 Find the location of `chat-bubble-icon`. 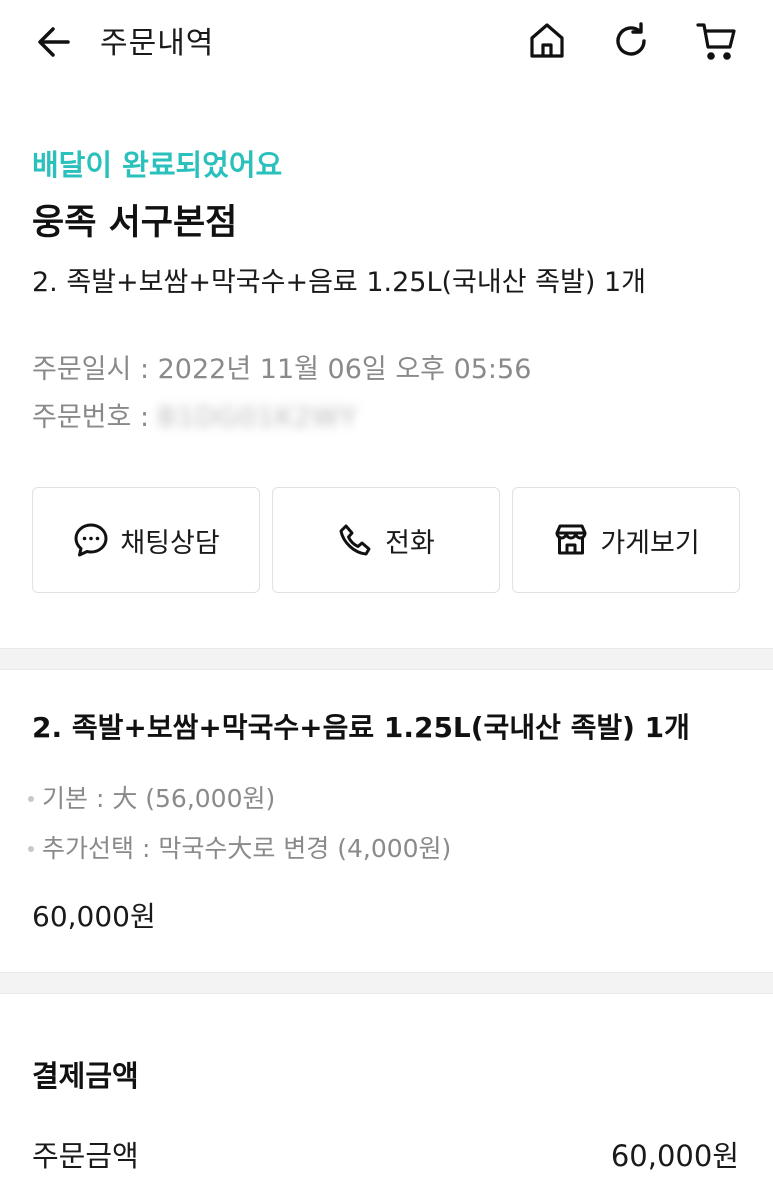

chat-bubble-icon is located at coordinates (91, 540).